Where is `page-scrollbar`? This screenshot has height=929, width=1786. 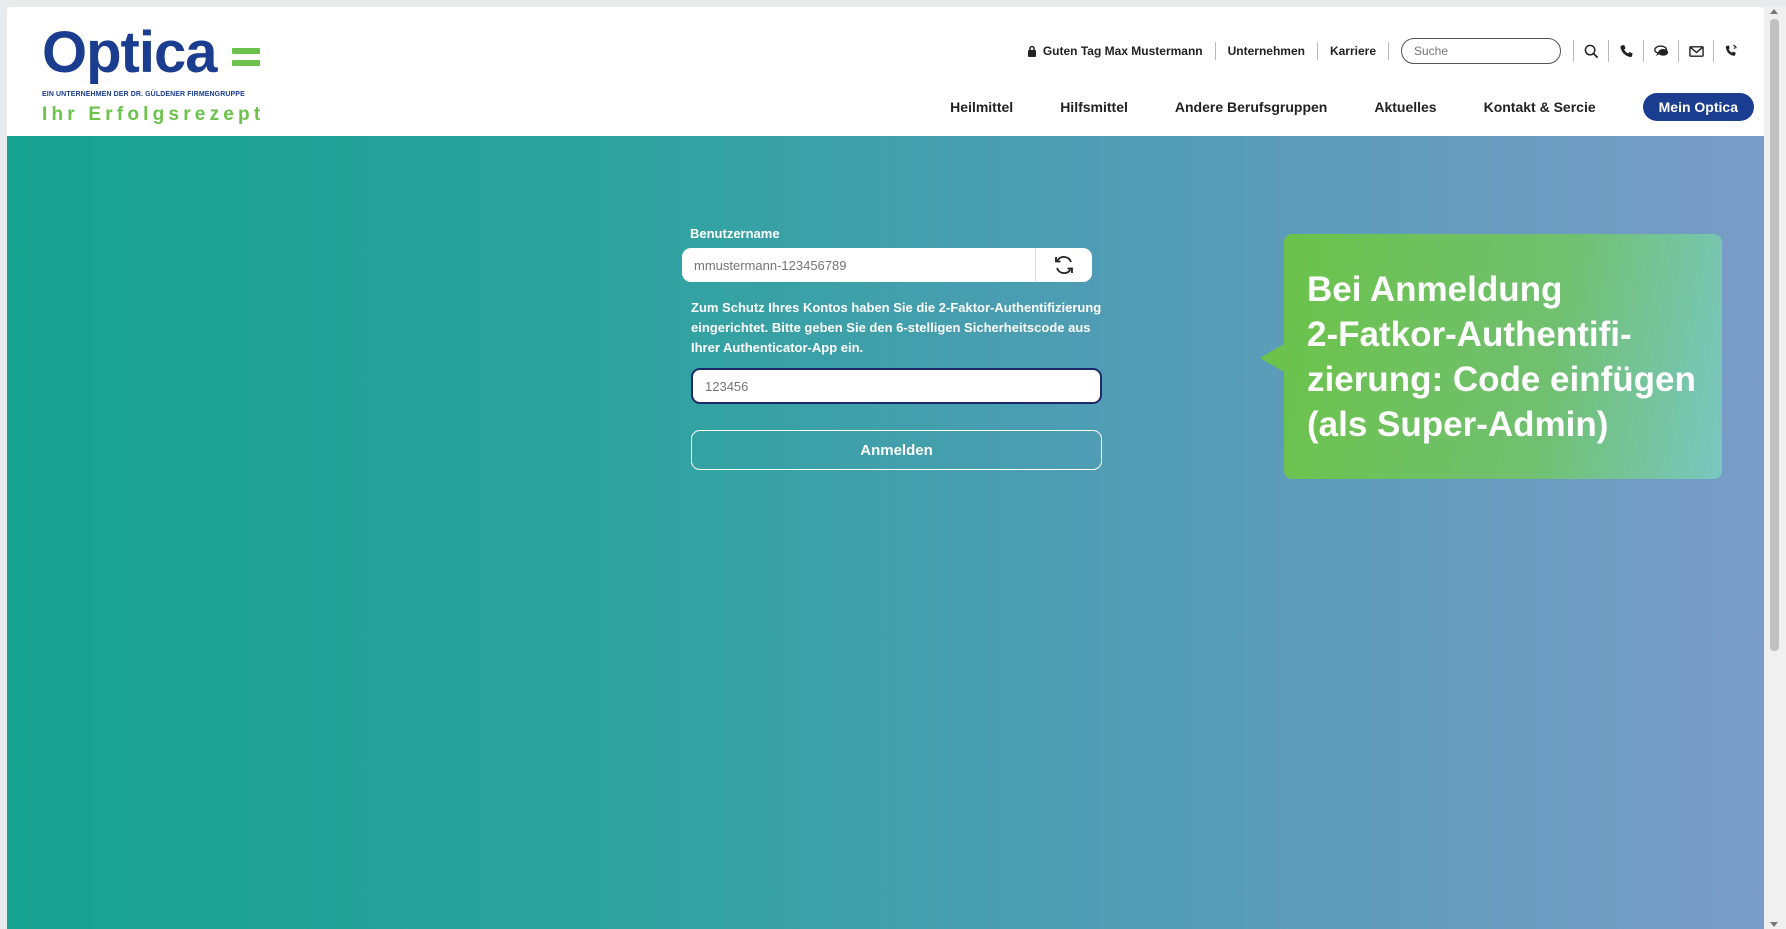
page-scrollbar is located at coordinates (1775, 468).